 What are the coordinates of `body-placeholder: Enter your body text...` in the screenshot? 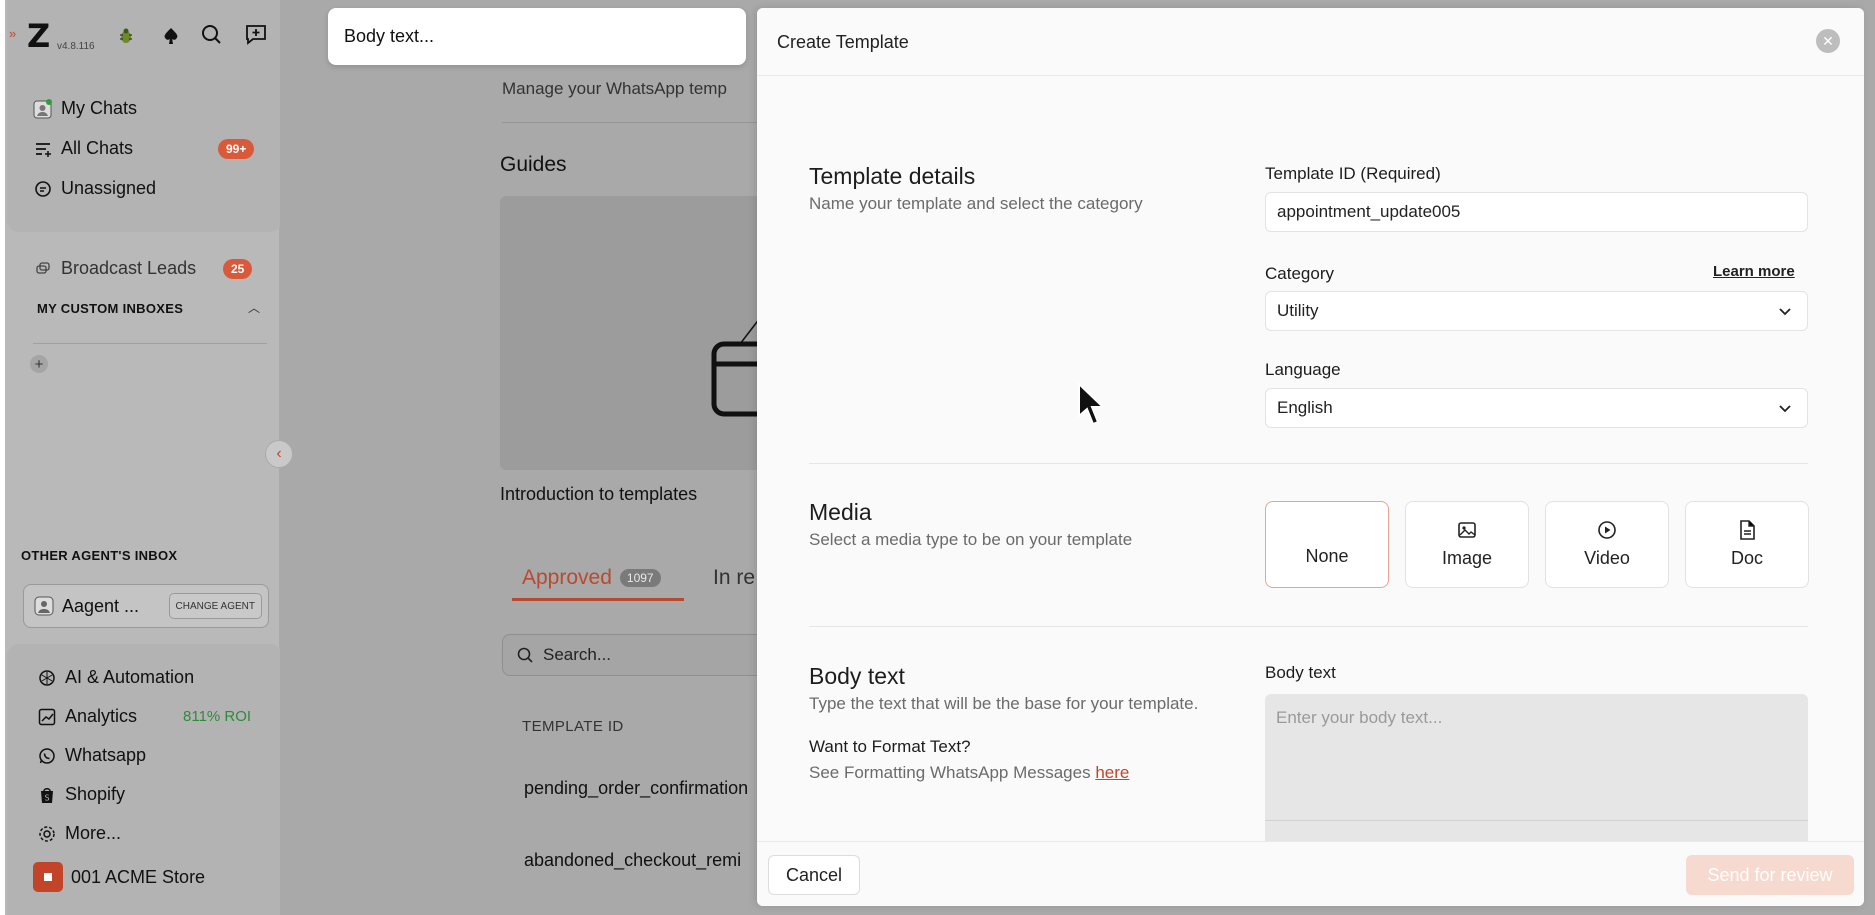 It's located at (1359, 717).